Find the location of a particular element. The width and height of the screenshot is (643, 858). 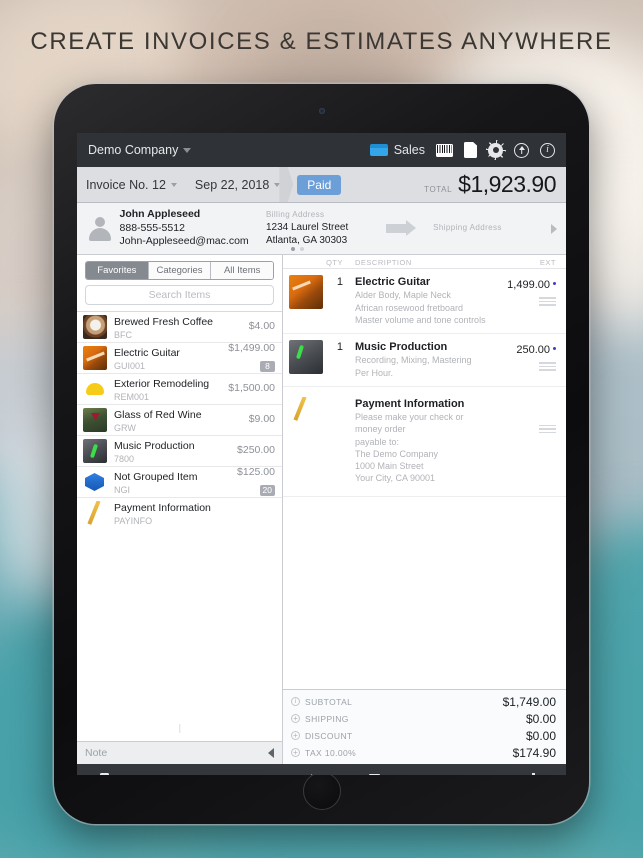

invoice-date-selector: Sep 22, 2018 is located at coordinates (237, 185).